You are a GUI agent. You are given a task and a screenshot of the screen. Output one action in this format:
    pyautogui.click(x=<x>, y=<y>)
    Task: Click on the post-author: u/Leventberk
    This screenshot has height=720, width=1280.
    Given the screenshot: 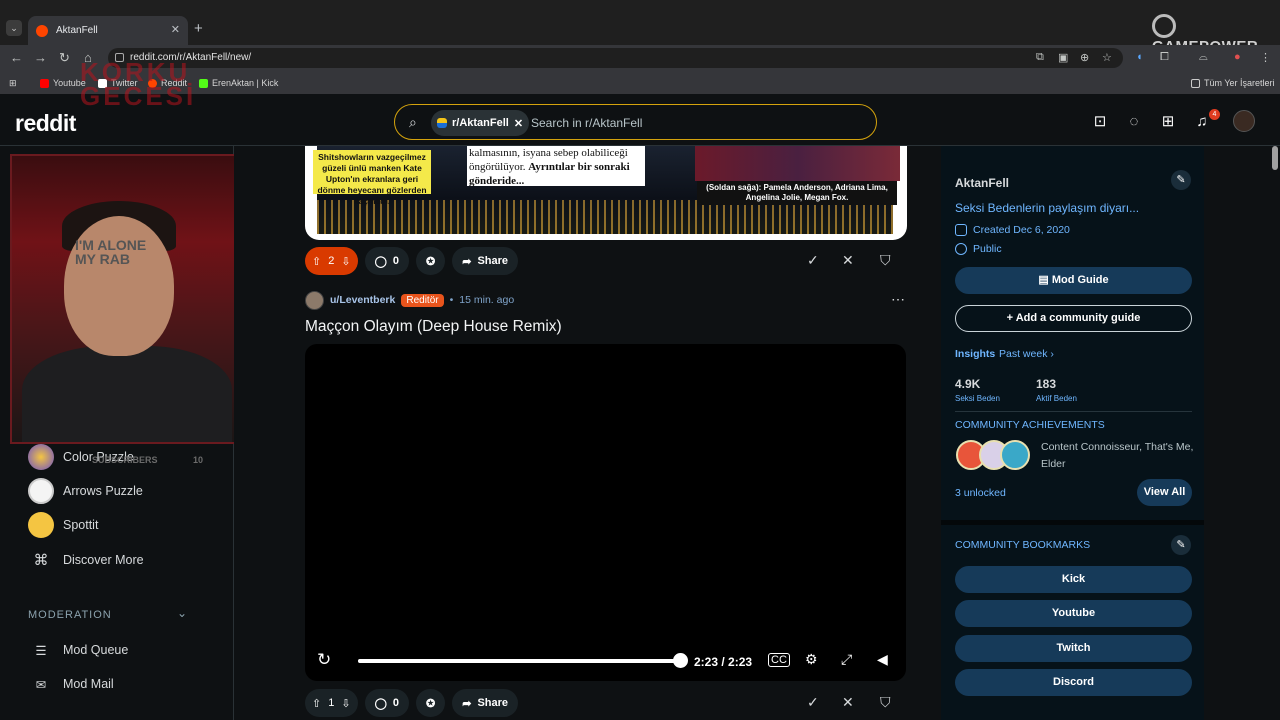 What is the action you would take?
    pyautogui.click(x=362, y=300)
    